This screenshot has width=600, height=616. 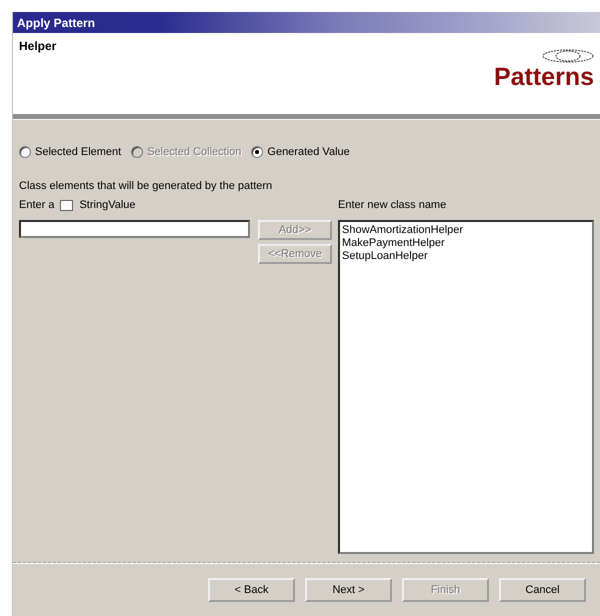 What do you see at coordinates (78, 152) in the screenshot?
I see `radio-label: Selected Element` at bounding box center [78, 152].